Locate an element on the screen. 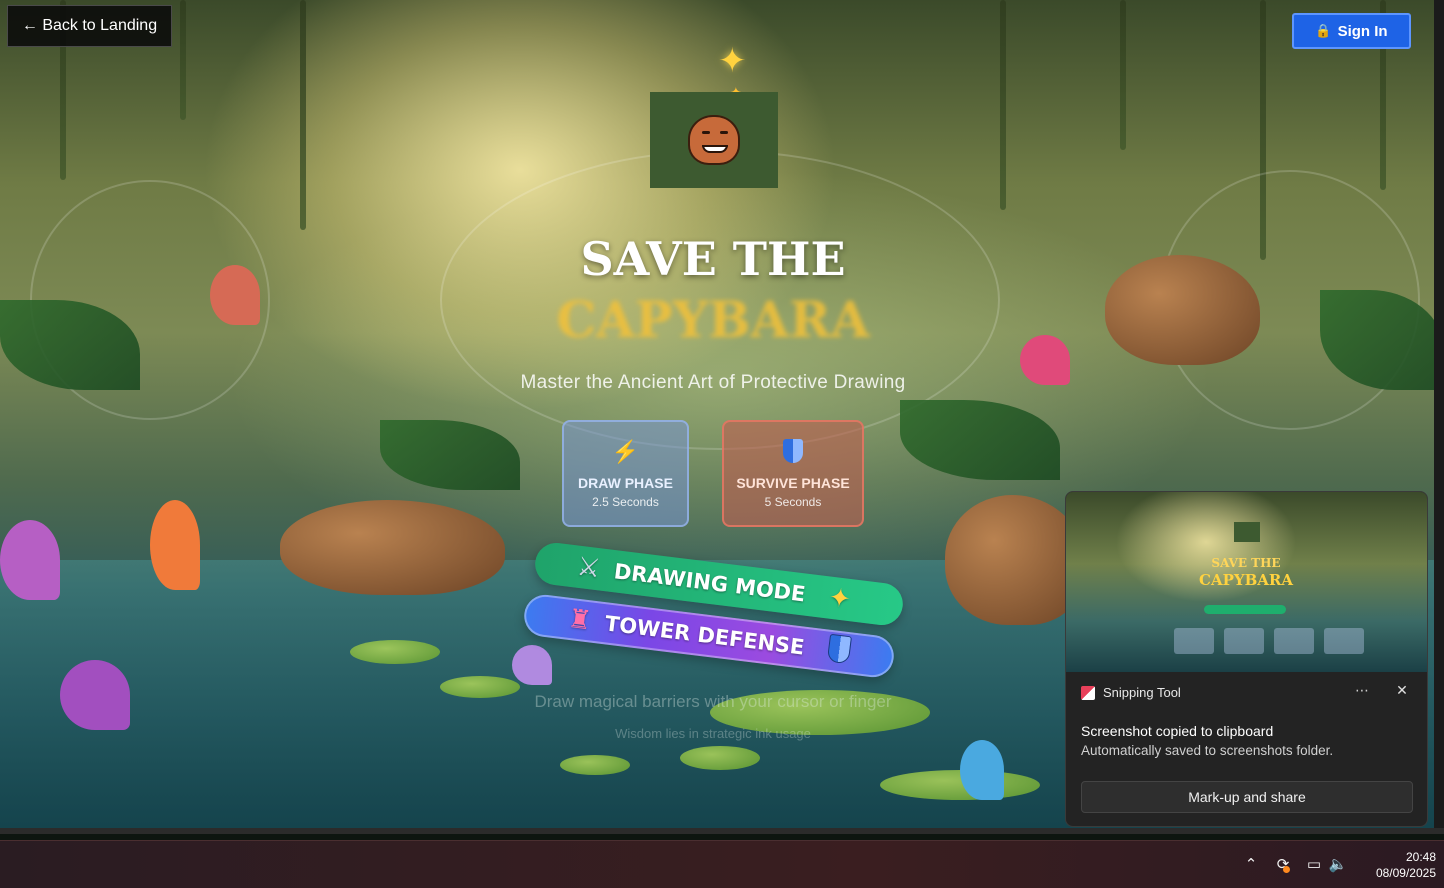 This screenshot has height=888, width=1444. network-icon: ▭ is located at coordinates (1314, 864).